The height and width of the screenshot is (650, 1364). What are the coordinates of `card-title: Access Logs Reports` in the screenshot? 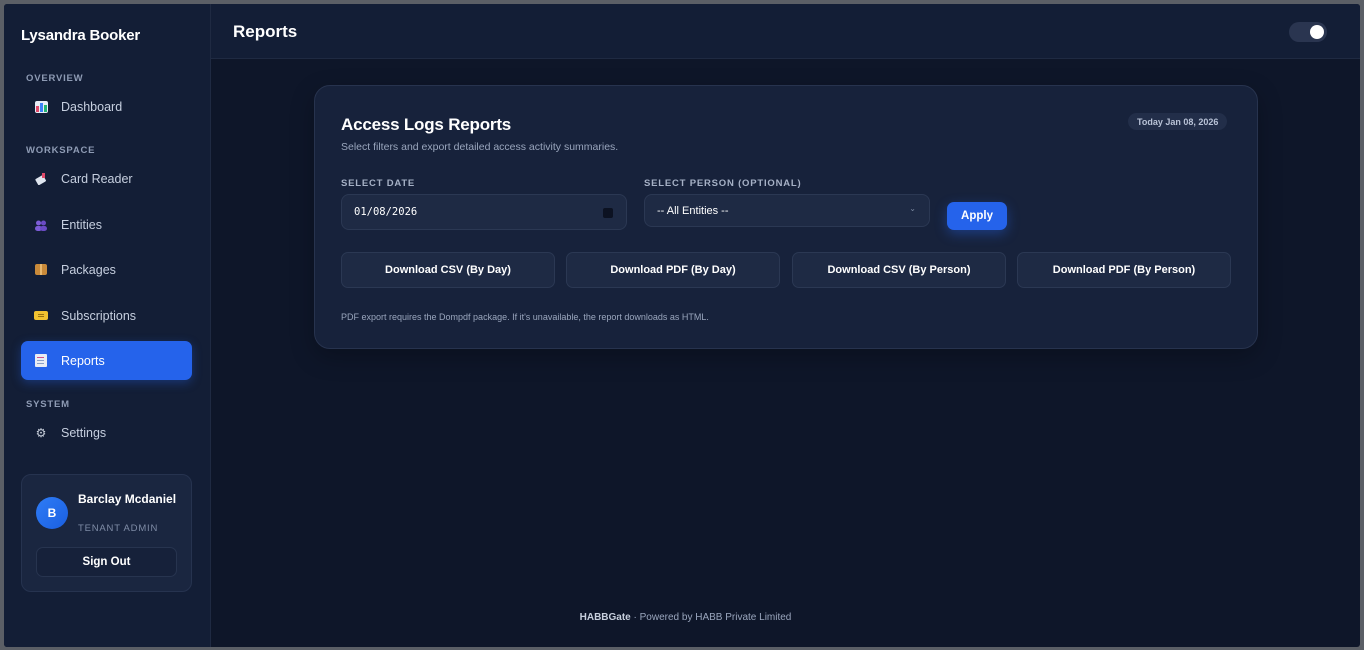 It's located at (426, 124).